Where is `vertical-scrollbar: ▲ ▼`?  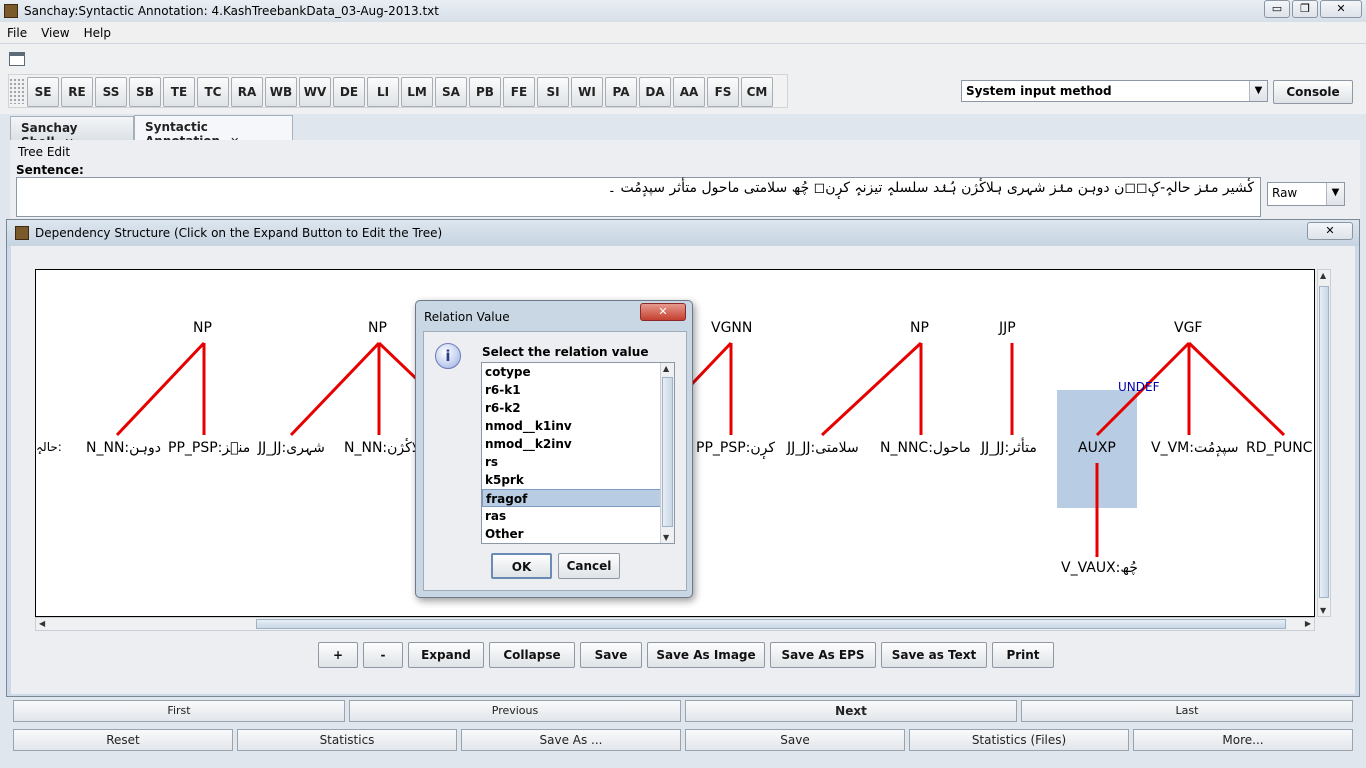
vertical-scrollbar: ▲ ▼ is located at coordinates (1324, 443).